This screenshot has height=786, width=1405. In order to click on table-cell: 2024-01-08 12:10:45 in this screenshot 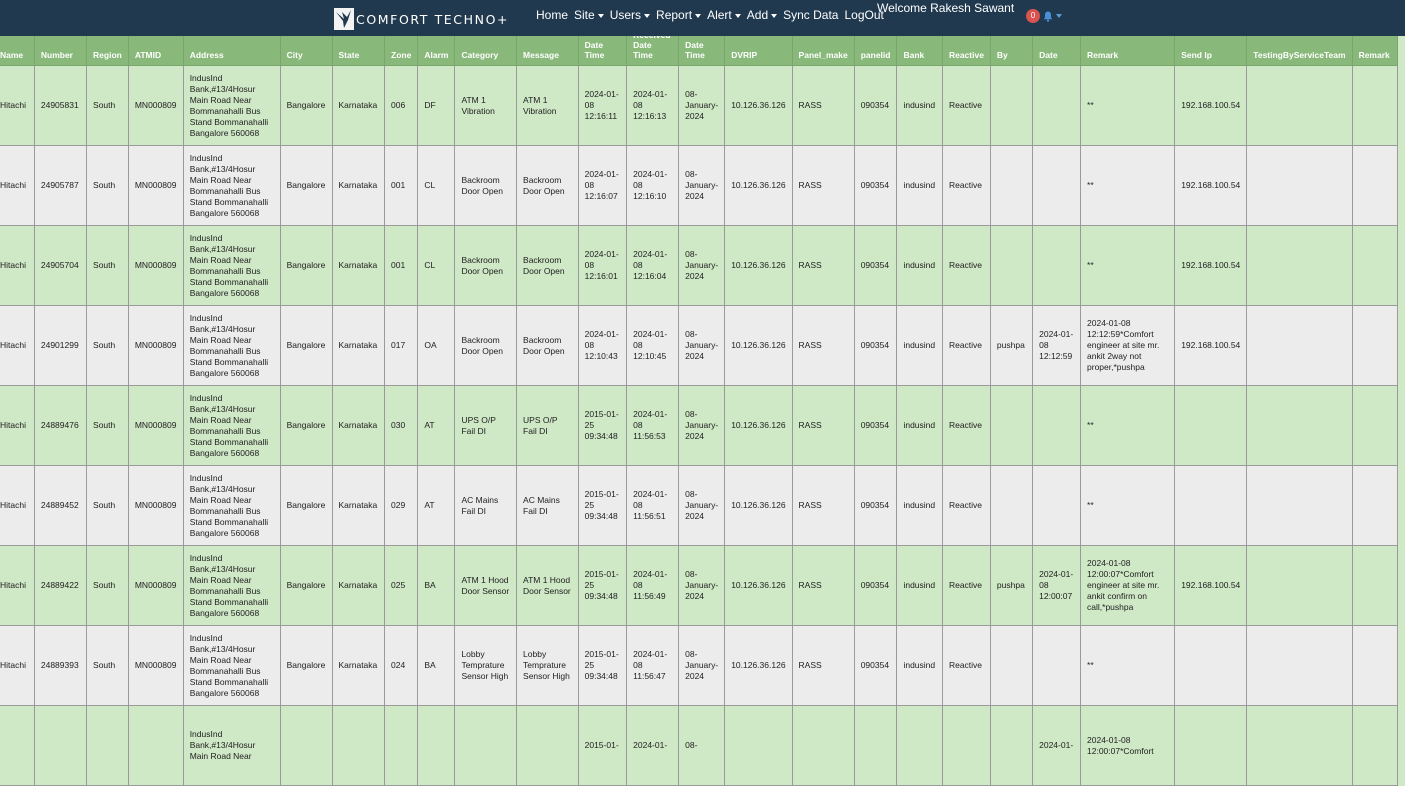, I will do `click(653, 345)`.